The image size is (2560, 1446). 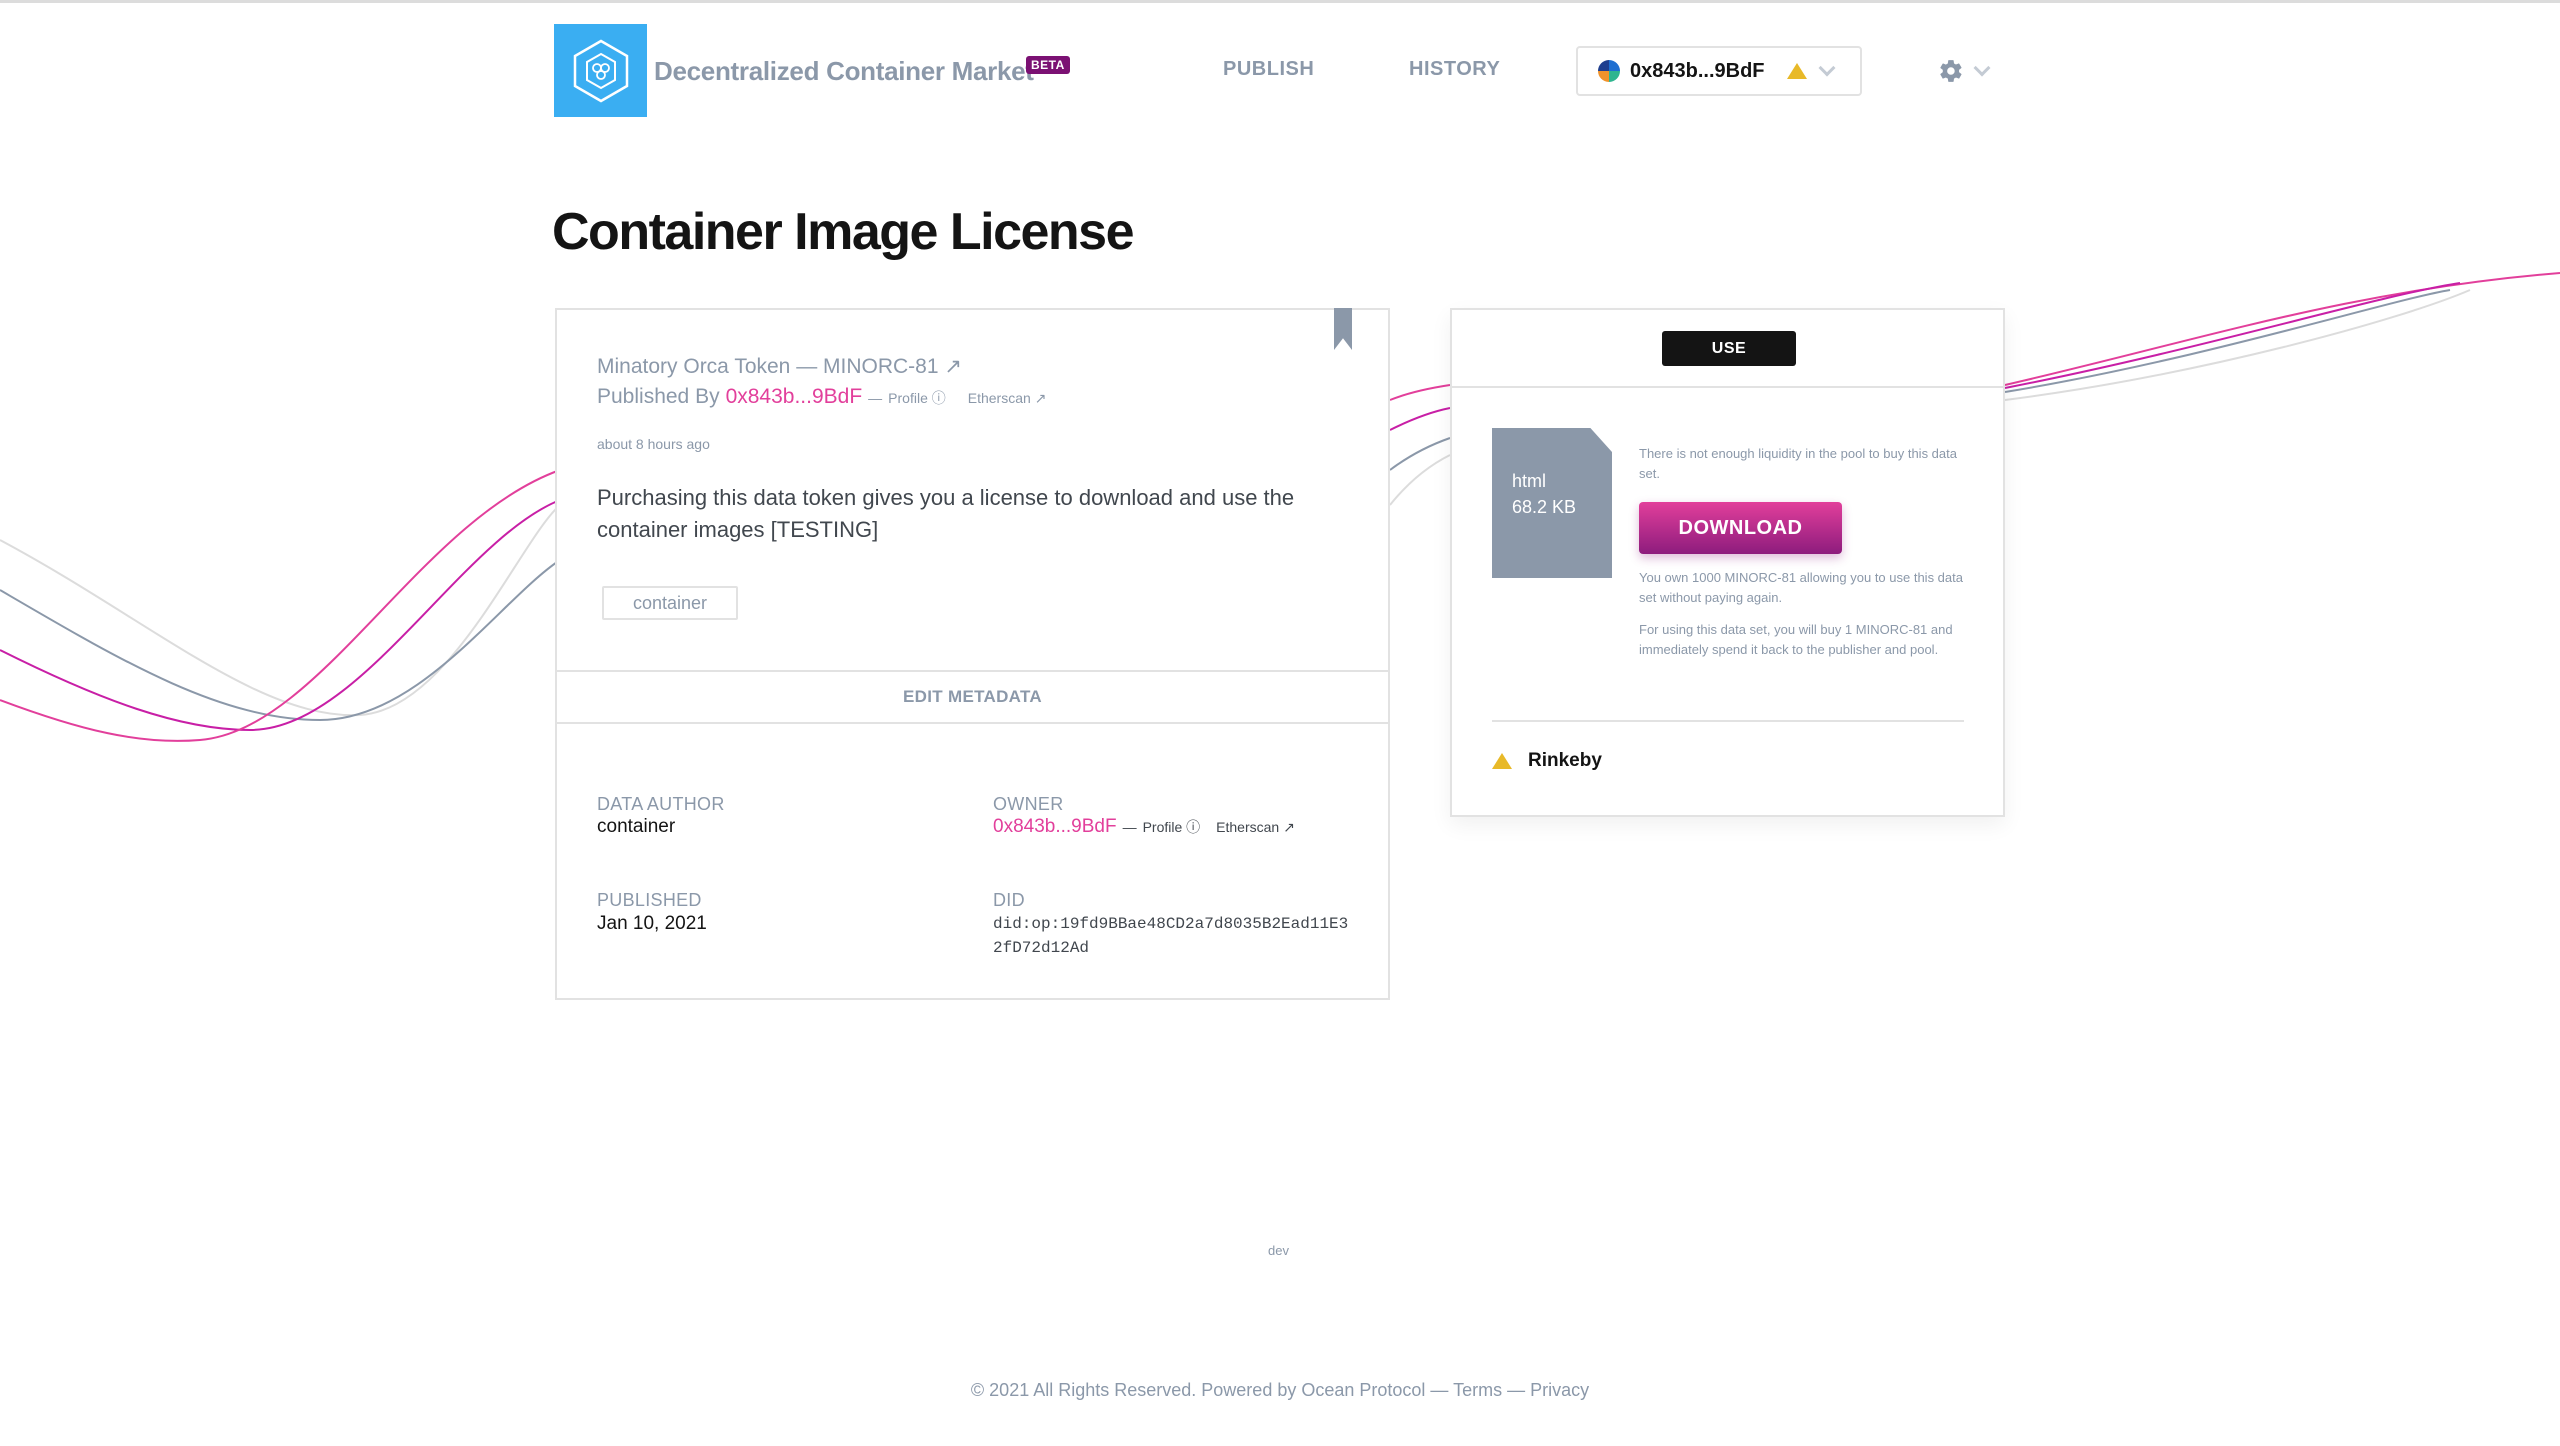 I want to click on edit-metadata-button: EDIT METADATA, so click(x=972, y=697).